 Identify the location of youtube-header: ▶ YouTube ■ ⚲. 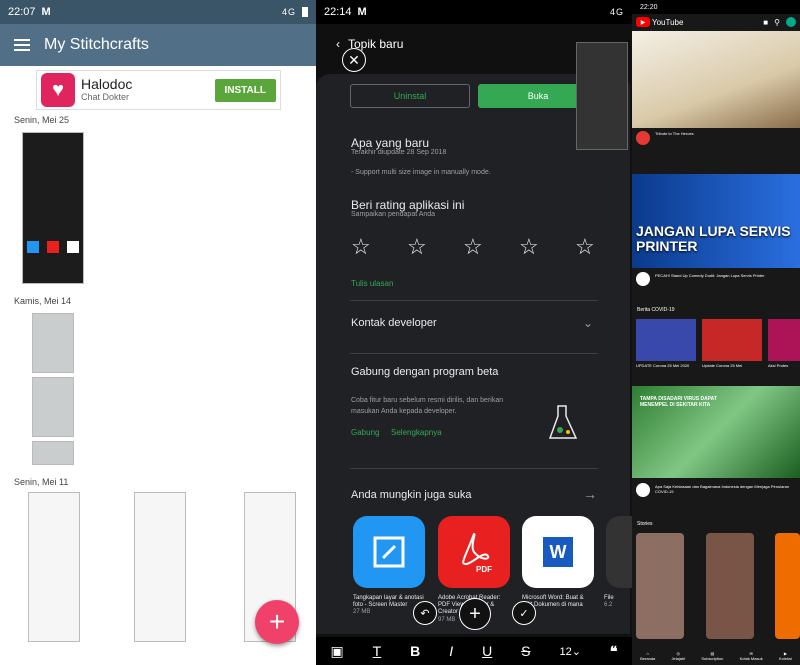
(716, 22).